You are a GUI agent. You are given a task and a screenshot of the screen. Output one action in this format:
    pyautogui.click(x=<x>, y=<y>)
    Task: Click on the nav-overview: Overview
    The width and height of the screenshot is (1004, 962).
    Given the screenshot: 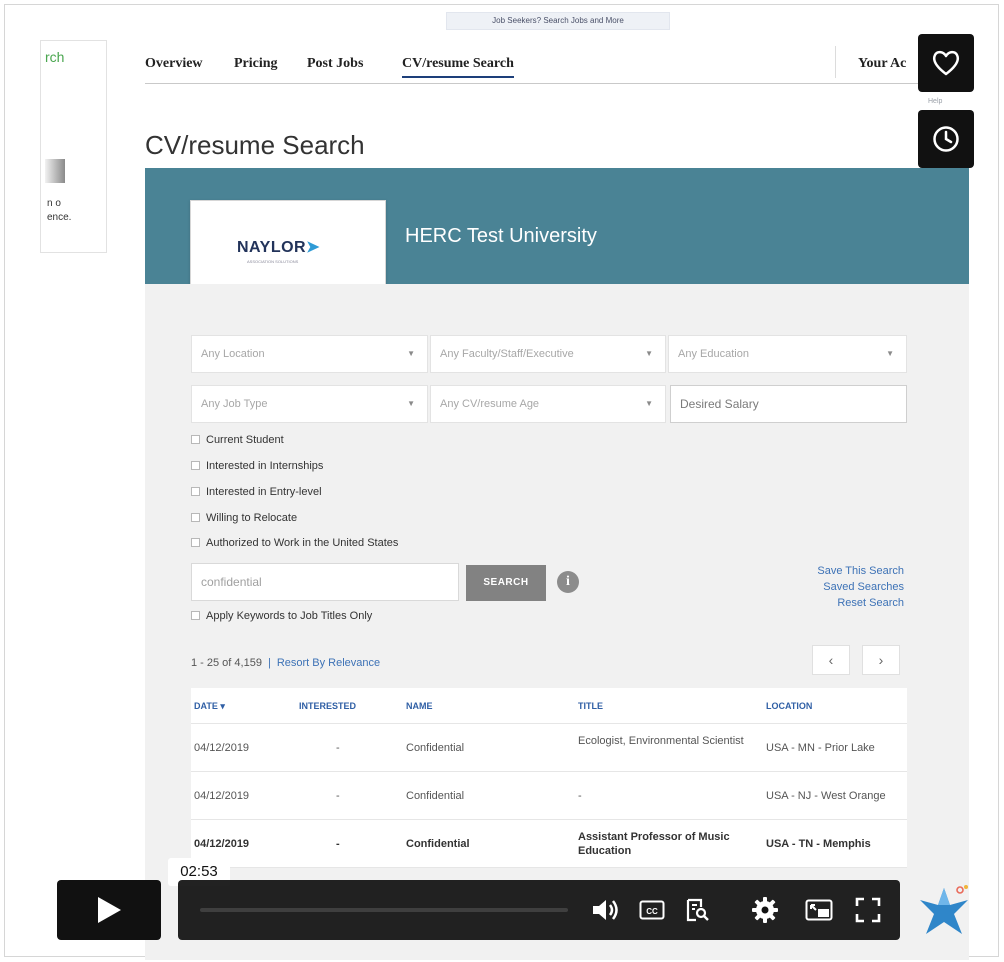 What is the action you would take?
    pyautogui.click(x=174, y=64)
    